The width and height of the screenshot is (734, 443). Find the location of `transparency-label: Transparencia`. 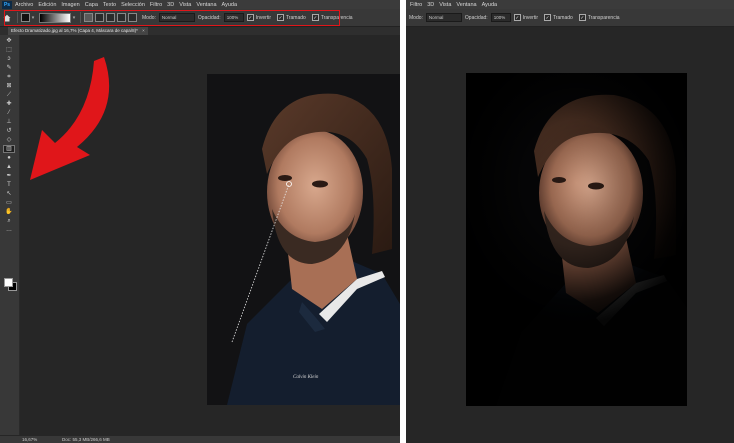

transparency-label: Transparencia is located at coordinates (603, 17).